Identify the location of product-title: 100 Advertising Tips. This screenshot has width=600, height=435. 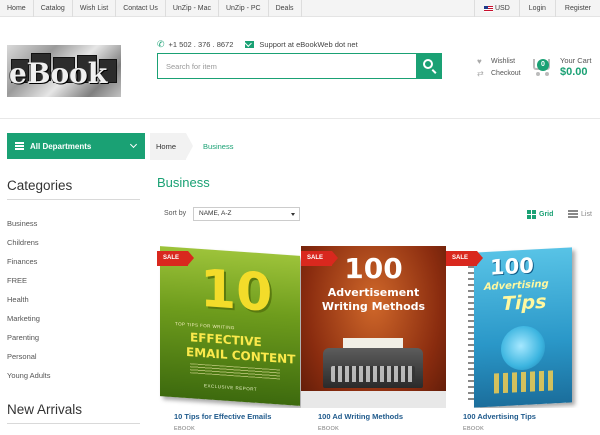
(499, 416).